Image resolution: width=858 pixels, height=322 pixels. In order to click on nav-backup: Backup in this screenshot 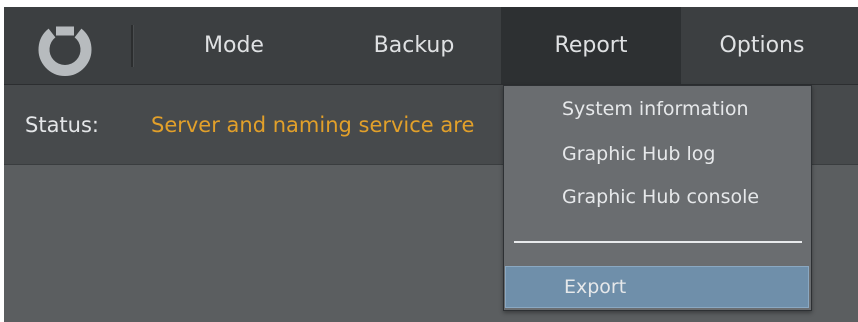, I will do `click(414, 45)`.